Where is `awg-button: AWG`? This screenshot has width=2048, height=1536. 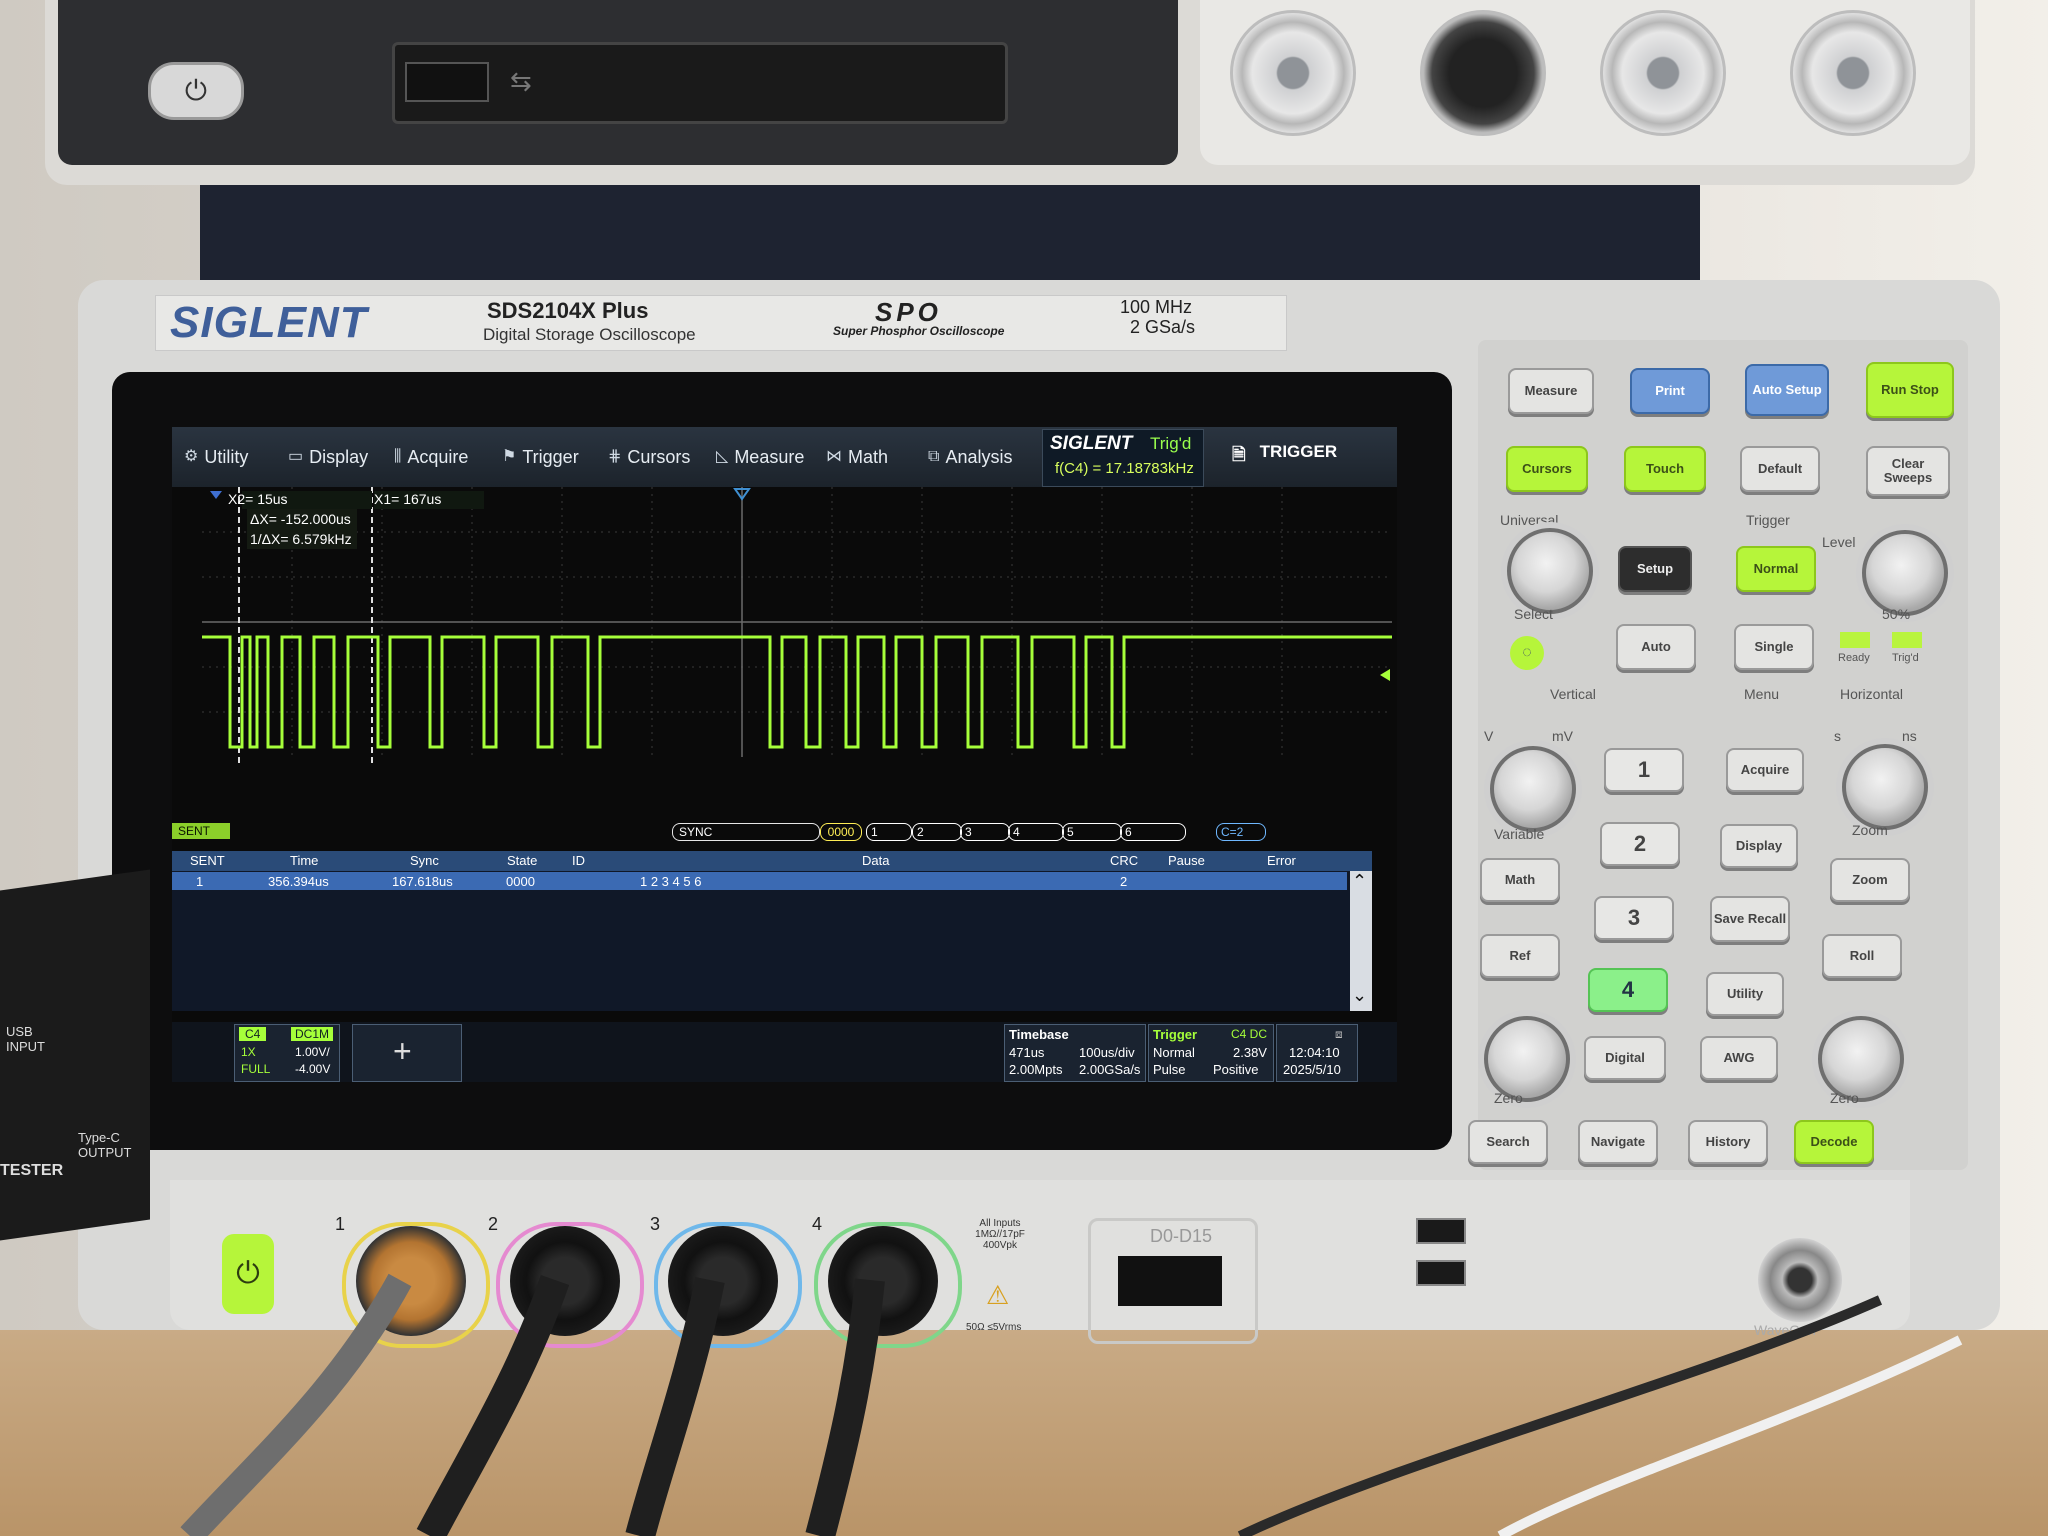
awg-button: AWG is located at coordinates (1739, 1058).